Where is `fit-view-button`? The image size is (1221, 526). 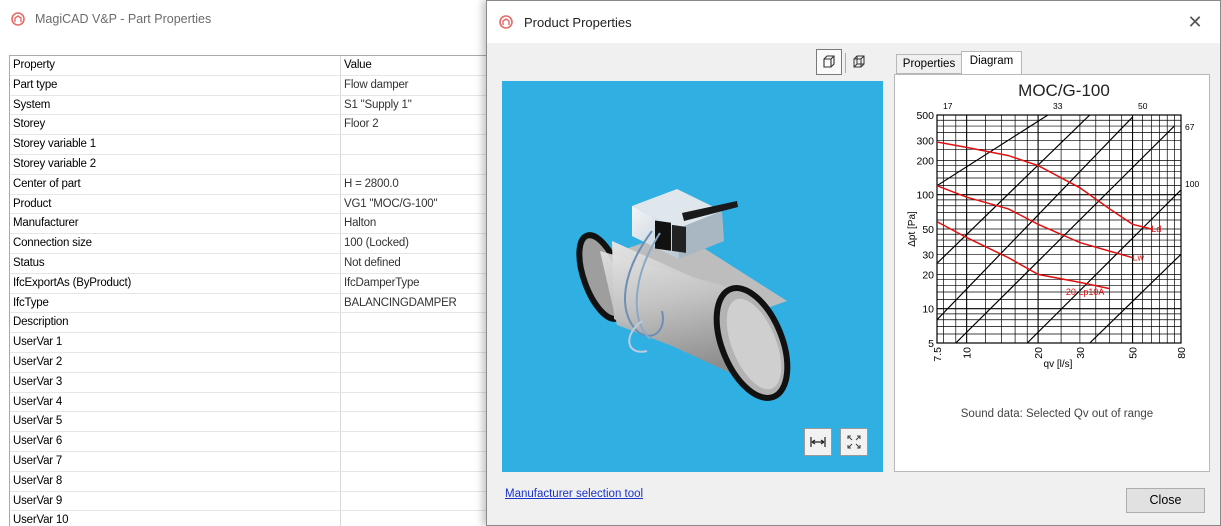
fit-view-button is located at coordinates (818, 442).